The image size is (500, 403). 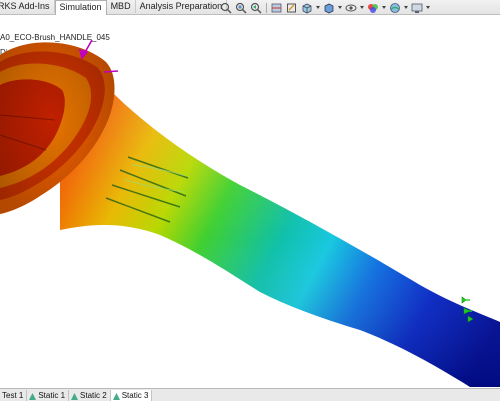 What do you see at coordinates (241, 8) in the screenshot?
I see `zoom-area-icon` at bounding box center [241, 8].